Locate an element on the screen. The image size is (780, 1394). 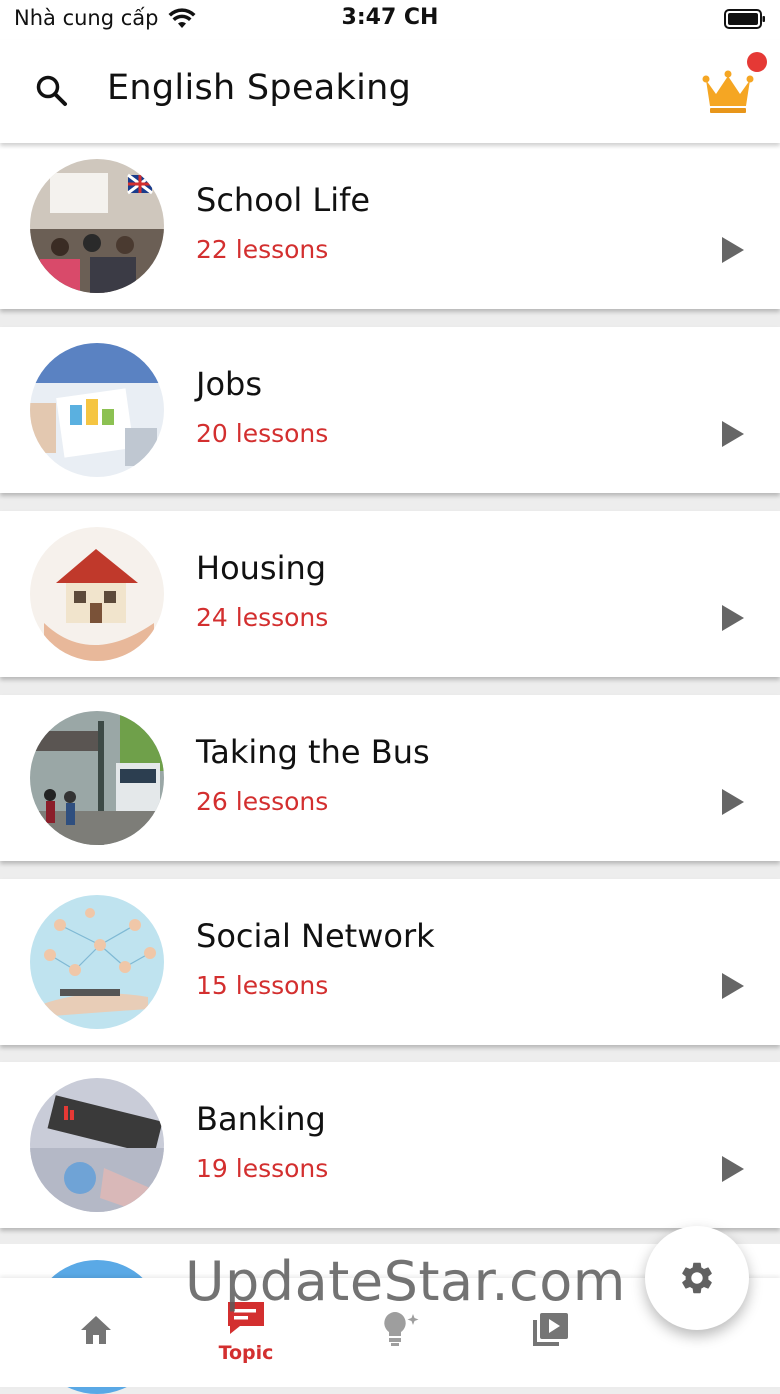
topic-card-taking-the-bus: Taking the Bus 26 lessons is located at coordinates (390, 778).